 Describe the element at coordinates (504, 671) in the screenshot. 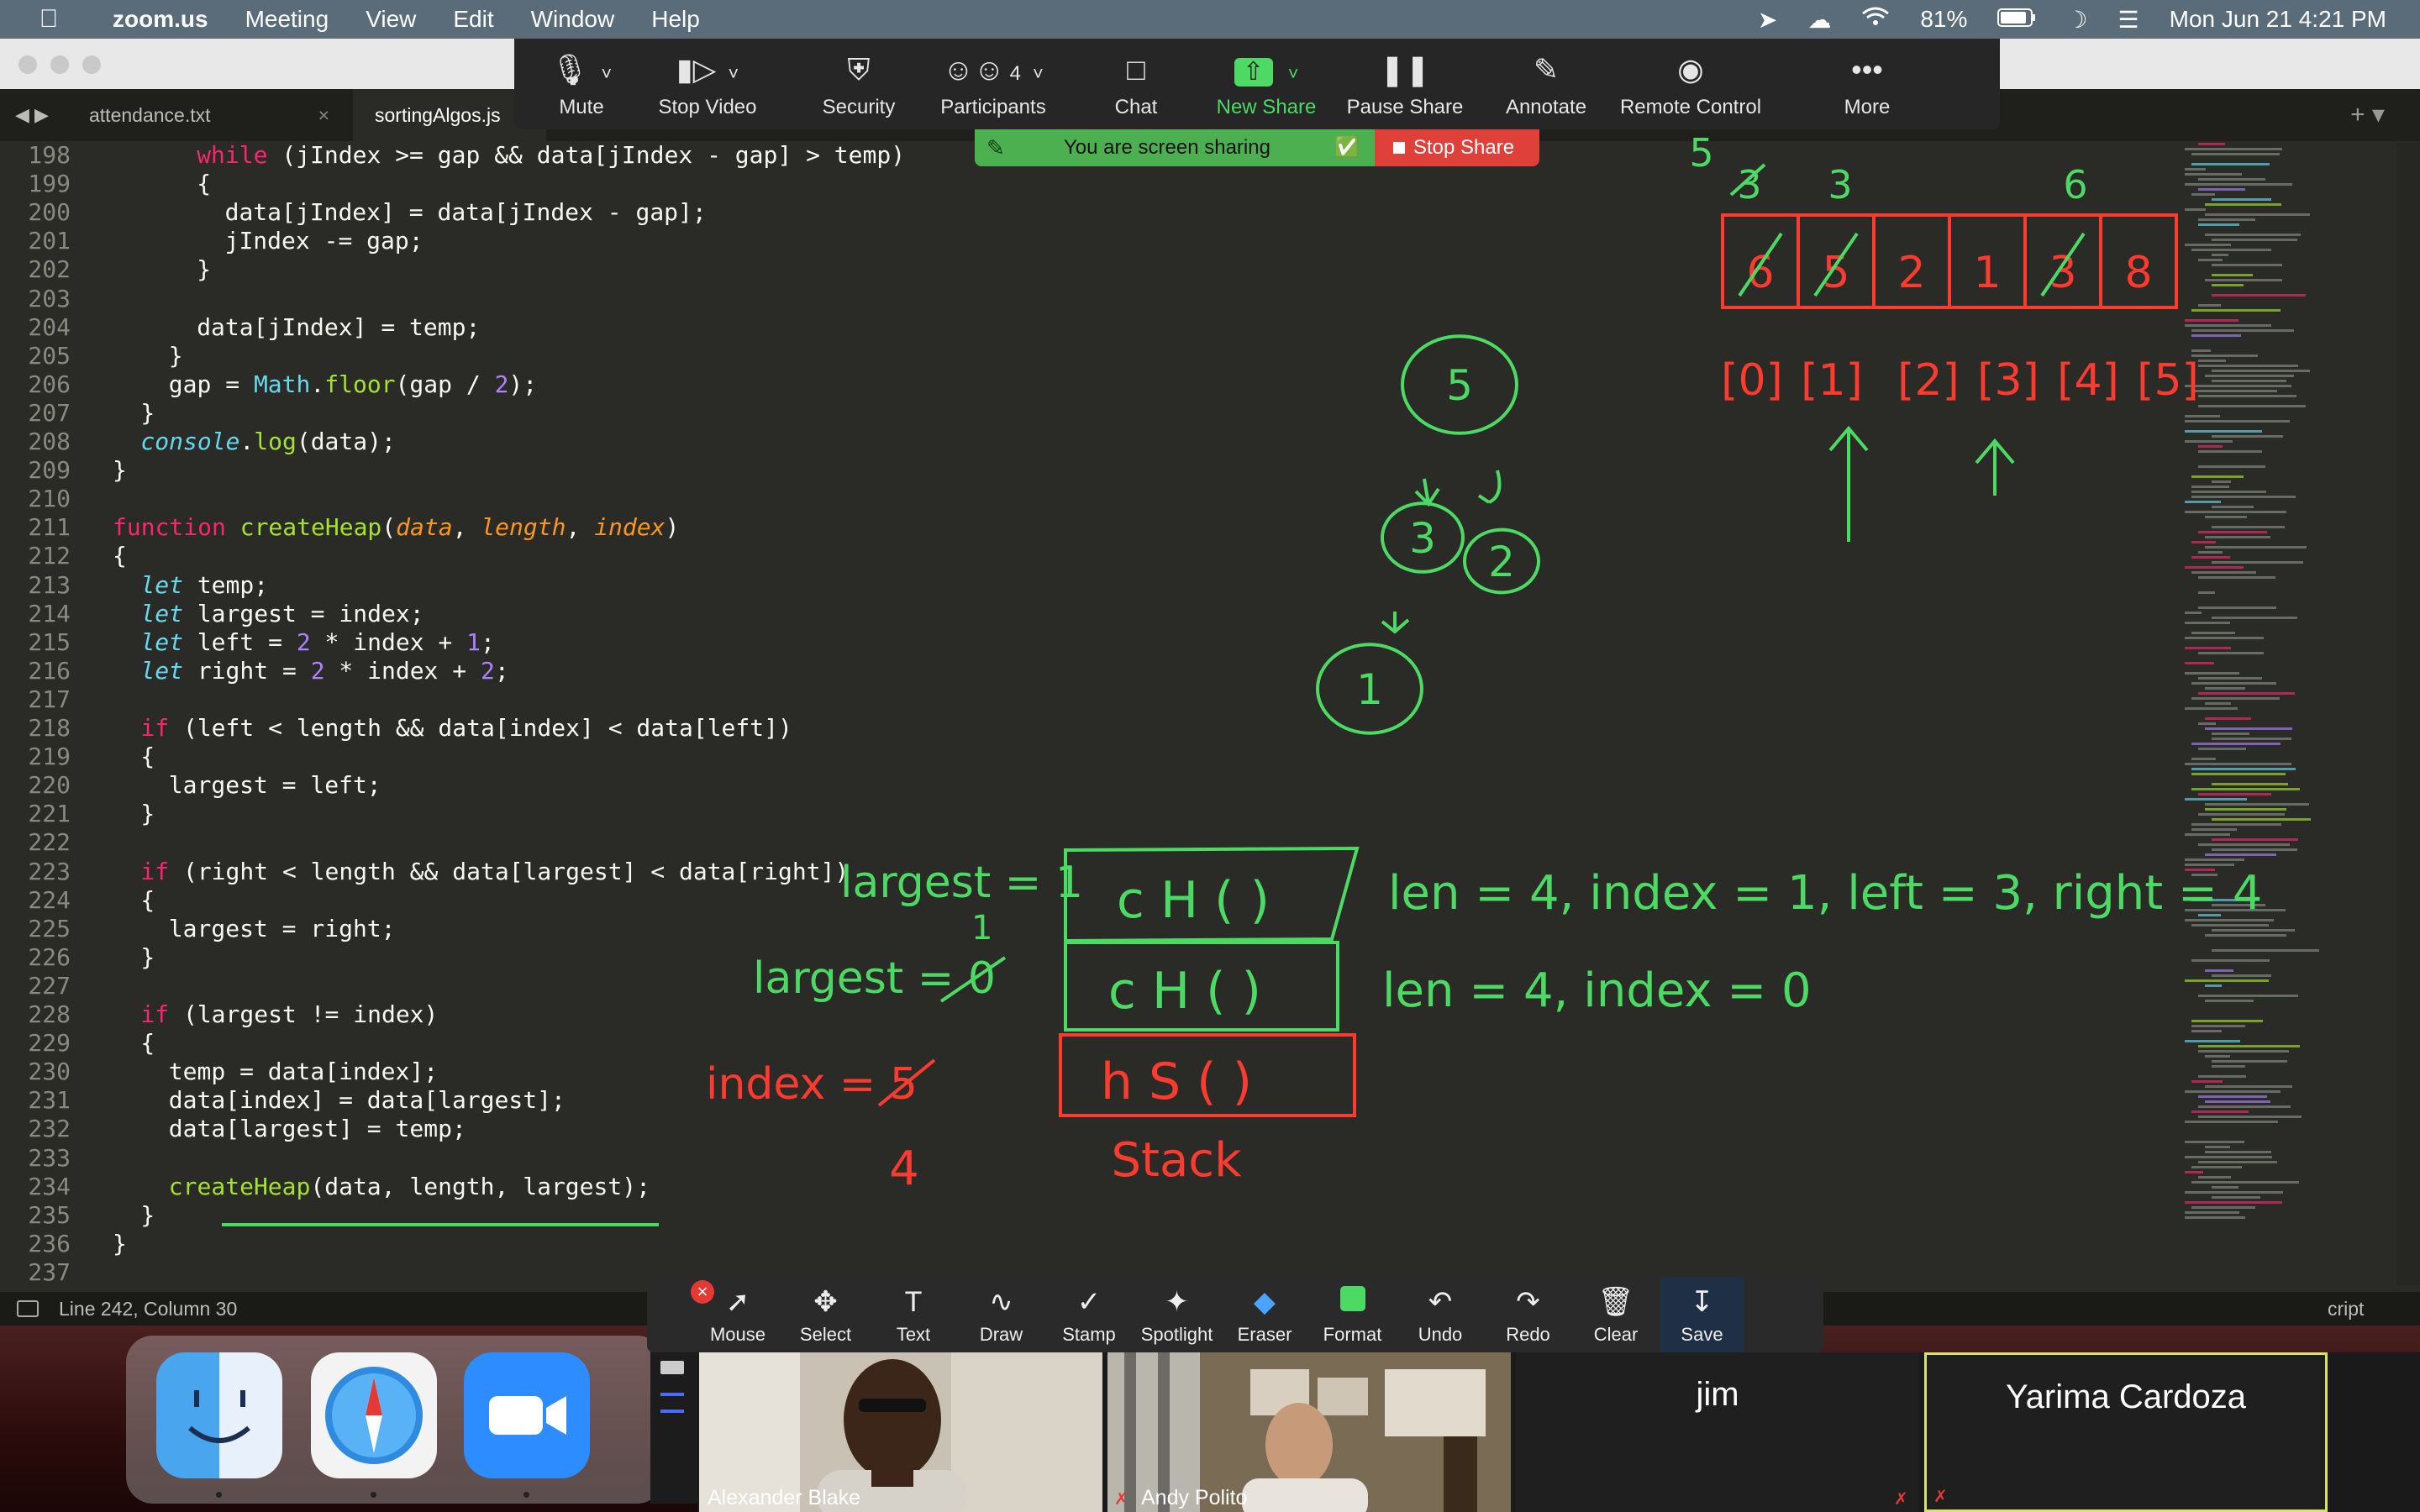

I see `code-line: 216 let right = 2 * index + 2;` at that location.